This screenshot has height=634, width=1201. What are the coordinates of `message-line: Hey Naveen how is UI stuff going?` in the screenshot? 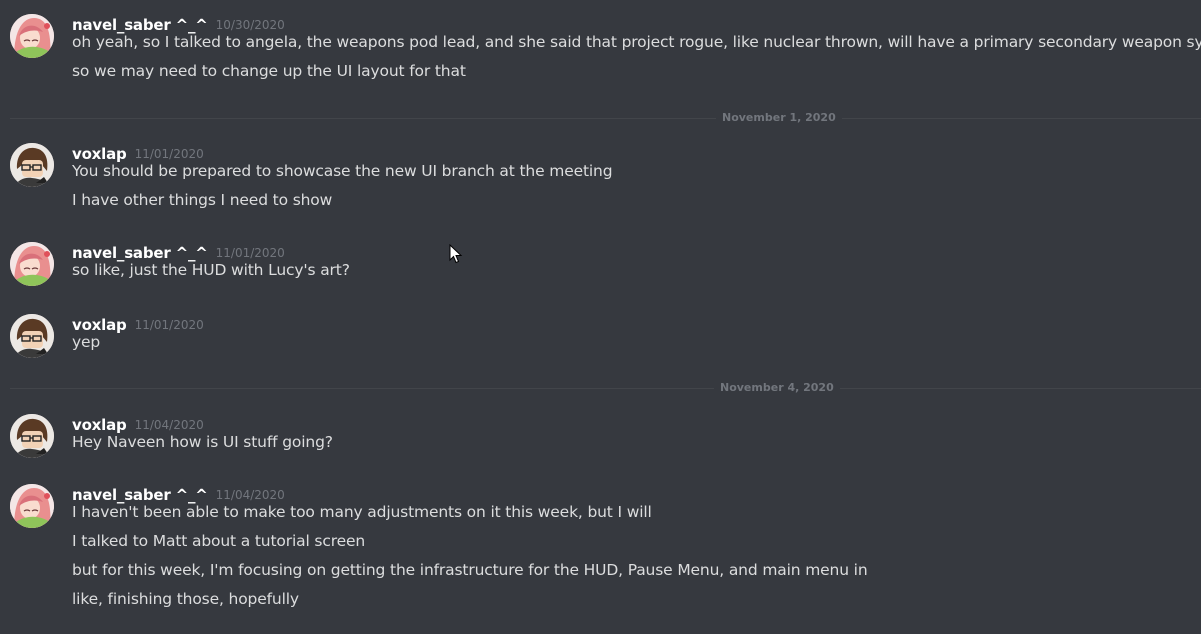 It's located at (202, 442).